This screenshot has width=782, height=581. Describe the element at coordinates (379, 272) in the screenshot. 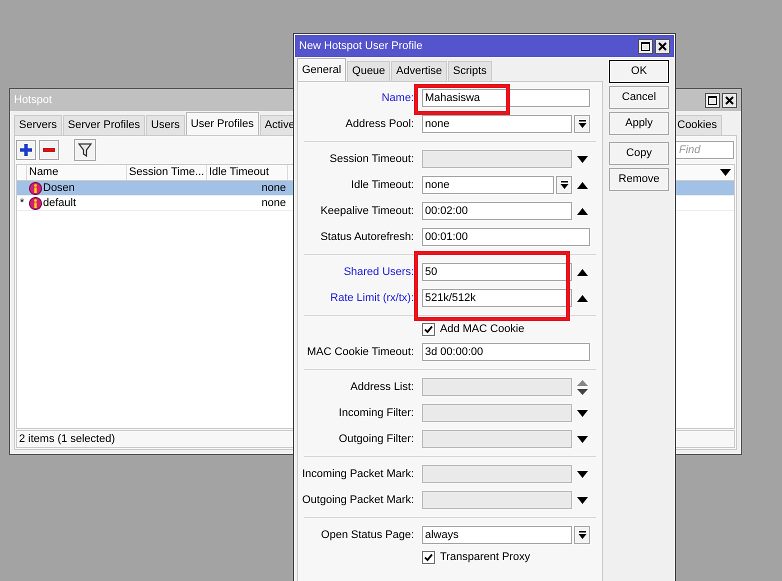

I see `field-label: Shared Users:` at that location.